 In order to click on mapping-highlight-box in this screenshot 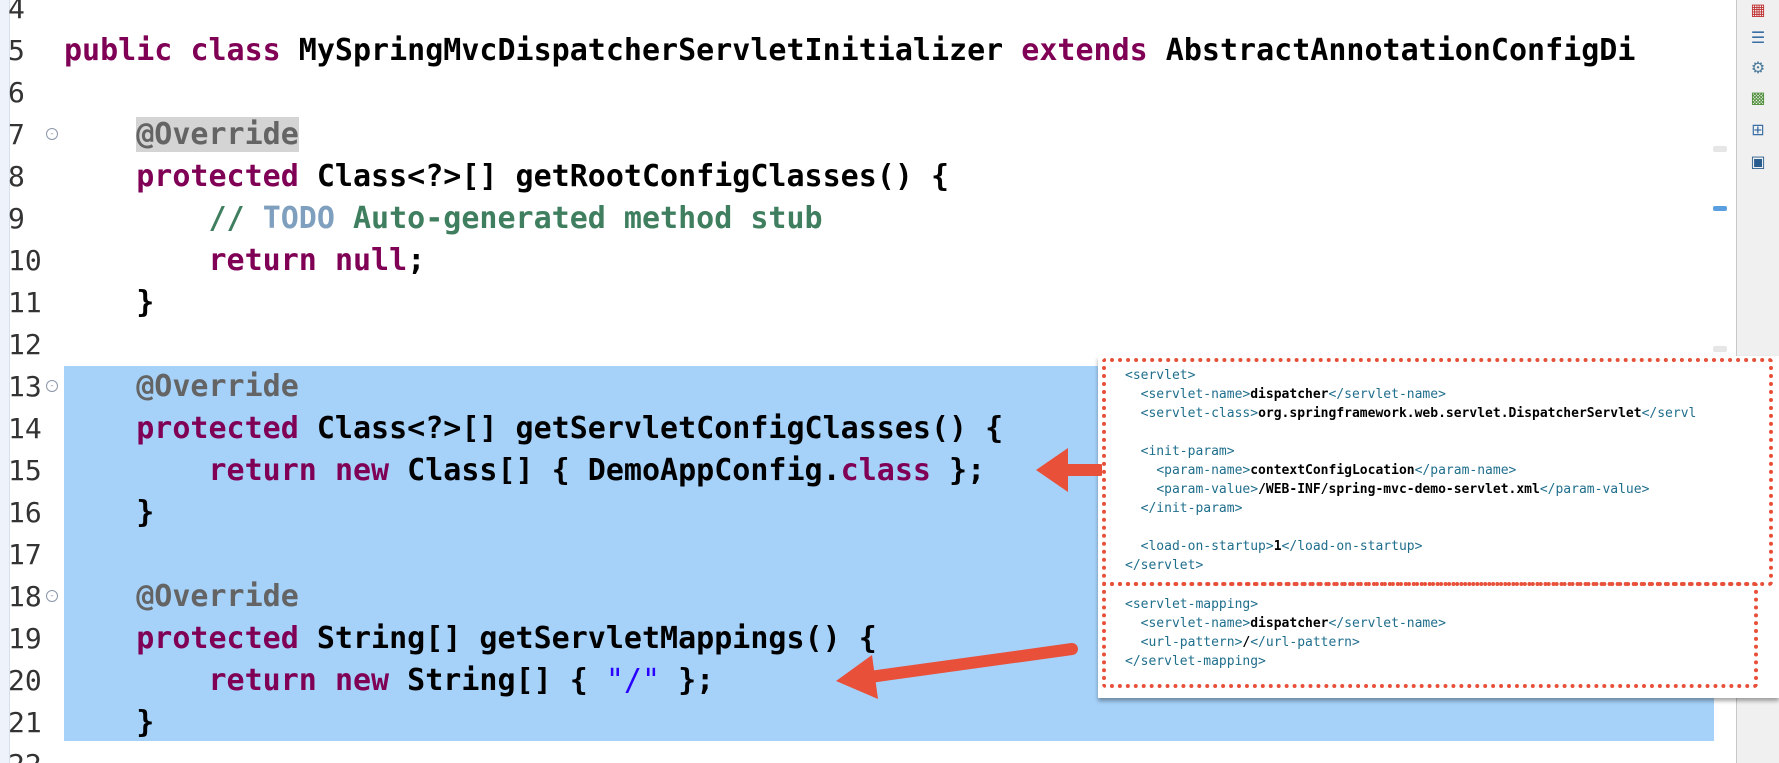, I will do `click(1430, 635)`.